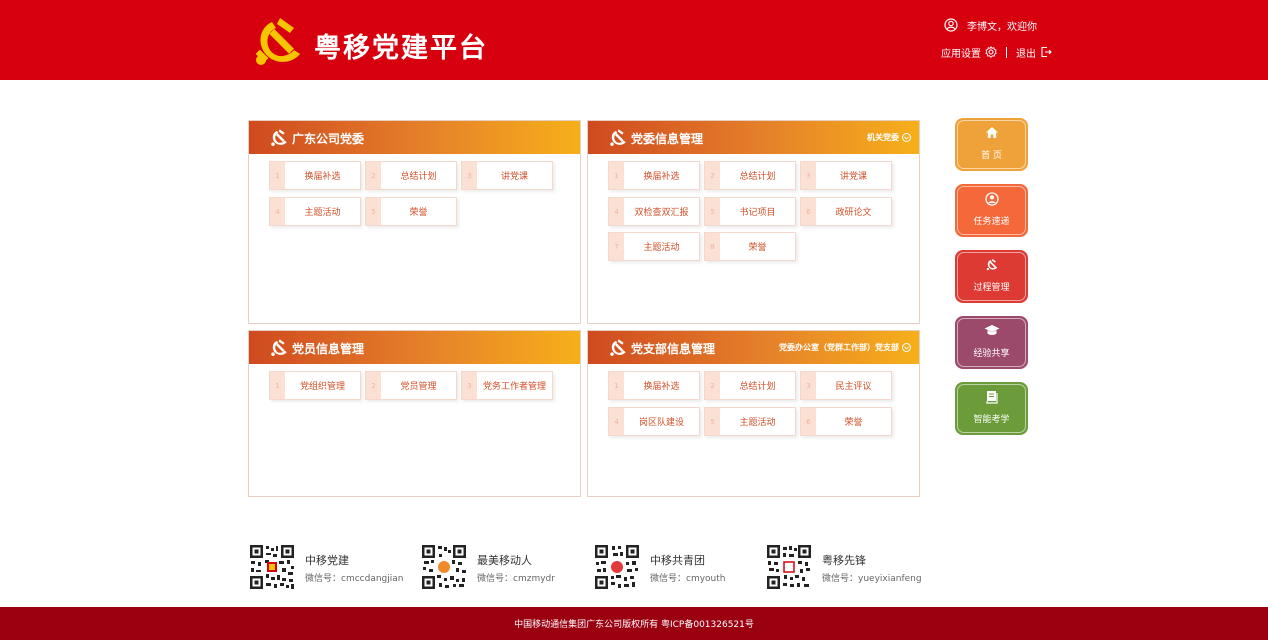 This screenshot has height=640, width=1268. Describe the element at coordinates (991, 420) in the screenshot. I see `side-nav-label: 智能考学` at that location.